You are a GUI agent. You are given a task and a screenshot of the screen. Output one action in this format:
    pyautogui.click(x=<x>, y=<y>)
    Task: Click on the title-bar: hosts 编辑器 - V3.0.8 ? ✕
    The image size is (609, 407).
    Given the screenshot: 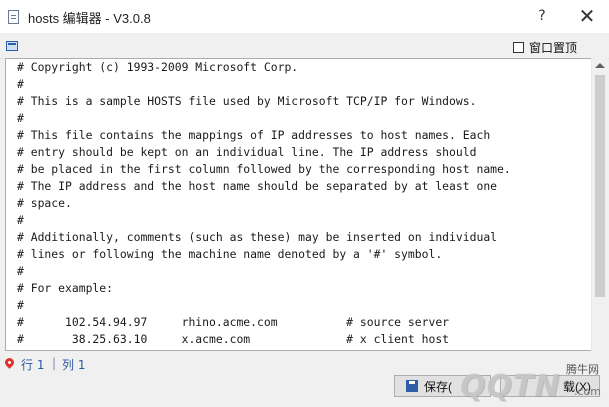 What is the action you would take?
    pyautogui.click(x=304, y=16)
    